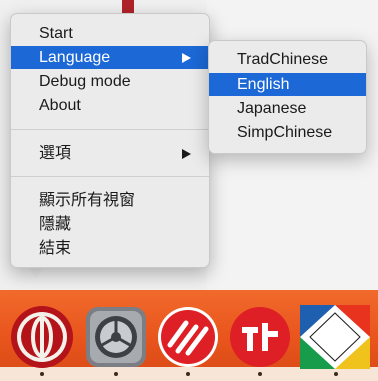 The height and width of the screenshot is (381, 378). I want to click on menu-item-hide: 隱藏, so click(110, 224).